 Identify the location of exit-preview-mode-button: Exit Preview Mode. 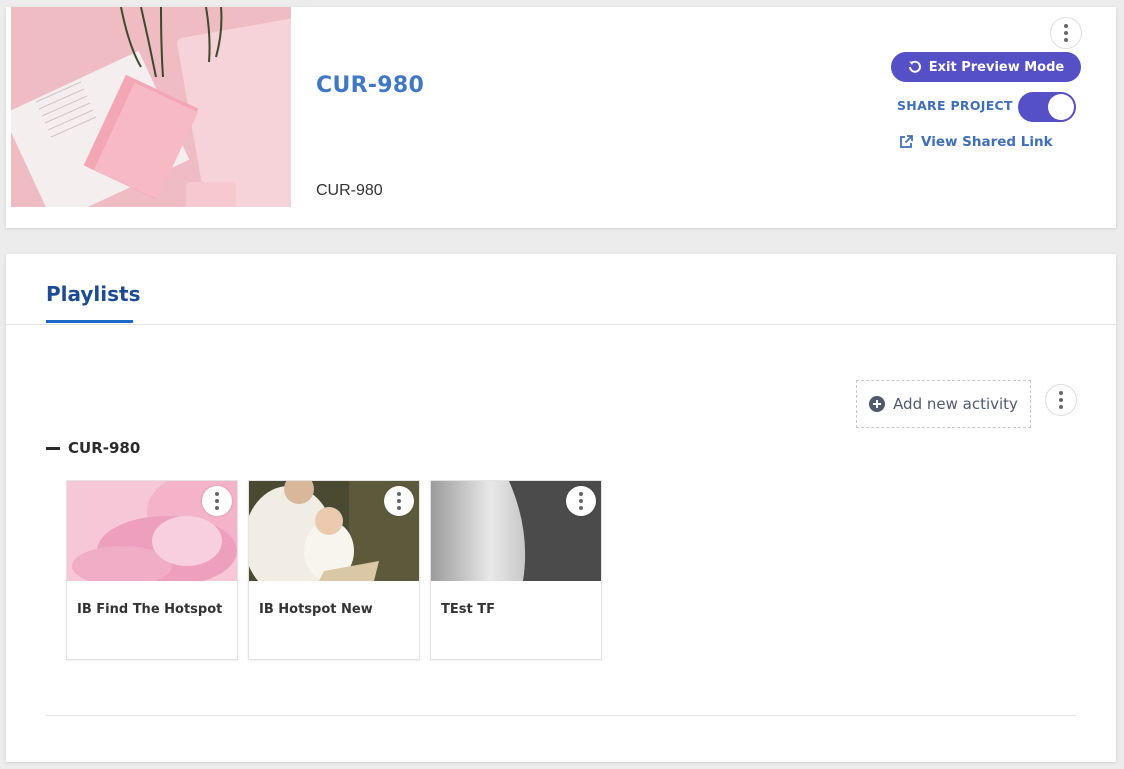
(986, 67).